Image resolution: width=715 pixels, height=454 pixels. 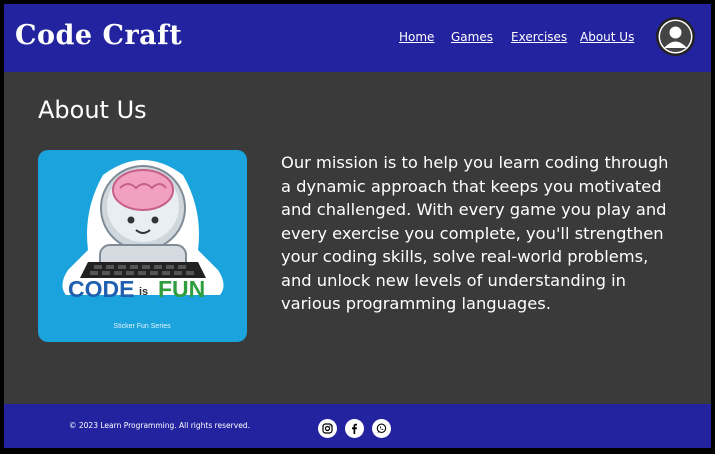 What do you see at coordinates (98, 35) in the screenshot?
I see `brand-logo-text: Code Craft` at bounding box center [98, 35].